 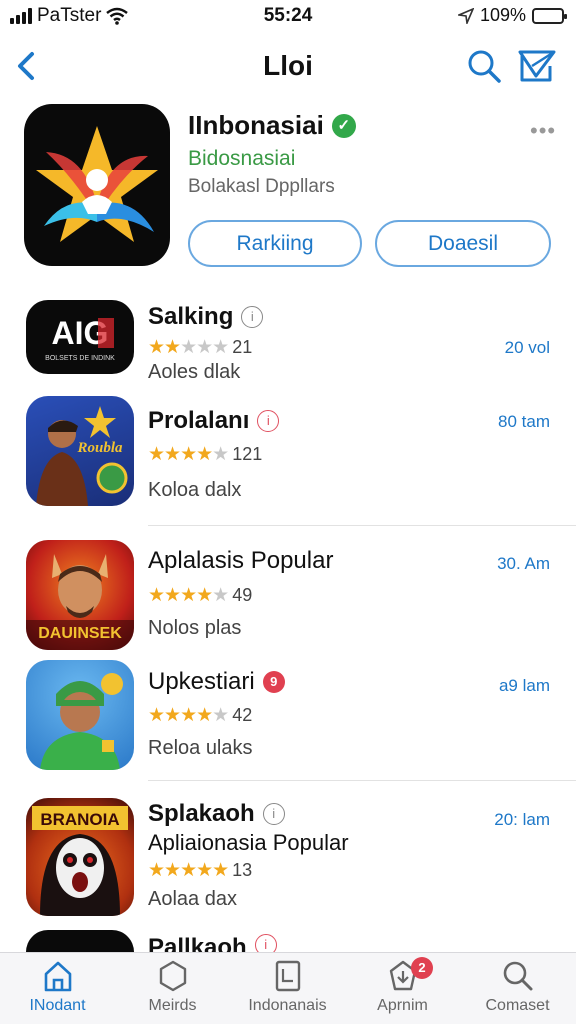 I want to click on app-icon-subtext: BOLSETS DE INDINK, so click(x=80, y=358).